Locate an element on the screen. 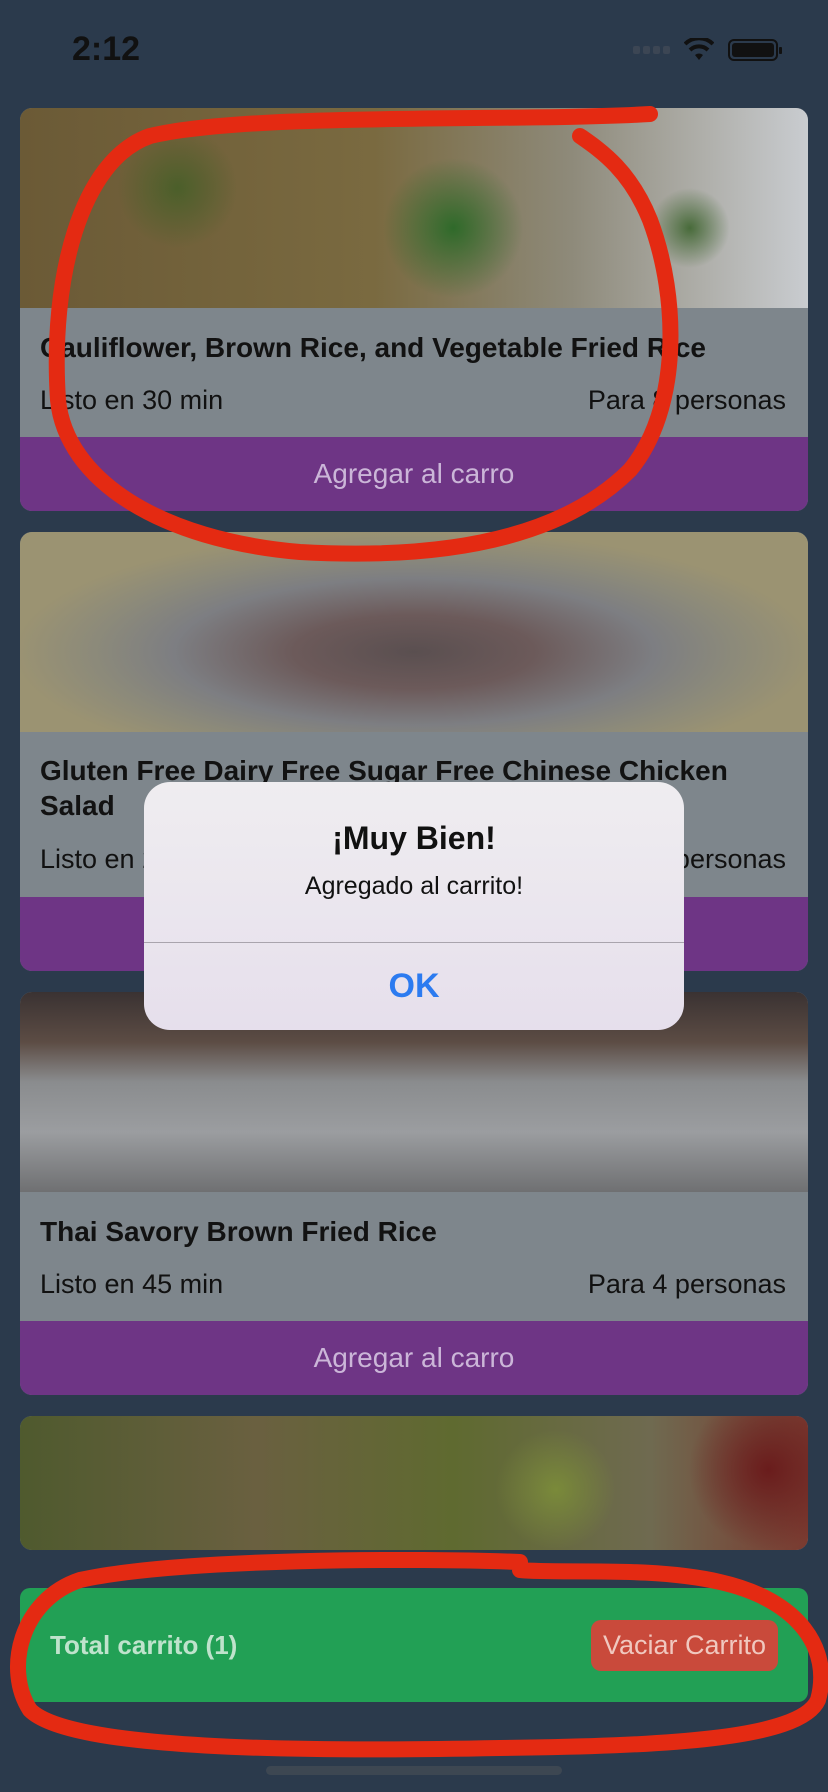 Image resolution: width=828 pixels, height=1792 pixels. cart-total: Total carrito (1) is located at coordinates (144, 1644).